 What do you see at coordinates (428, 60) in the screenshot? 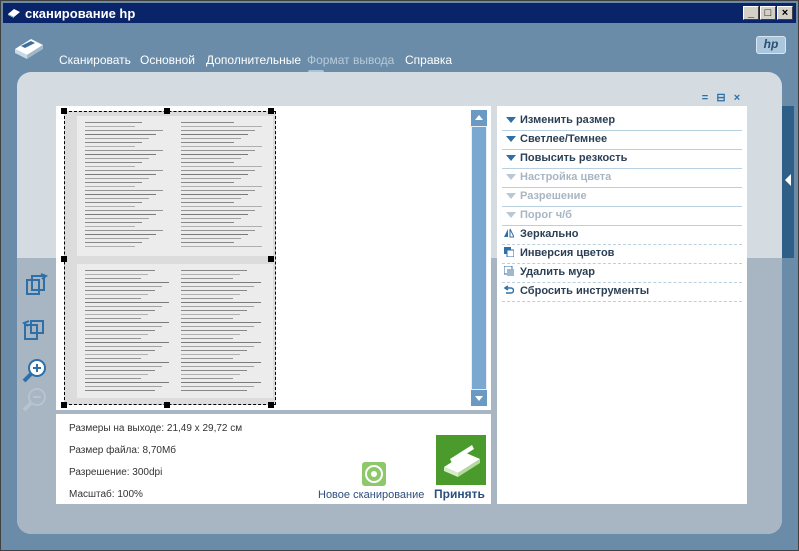
I see `menu-item-help: Справка` at bounding box center [428, 60].